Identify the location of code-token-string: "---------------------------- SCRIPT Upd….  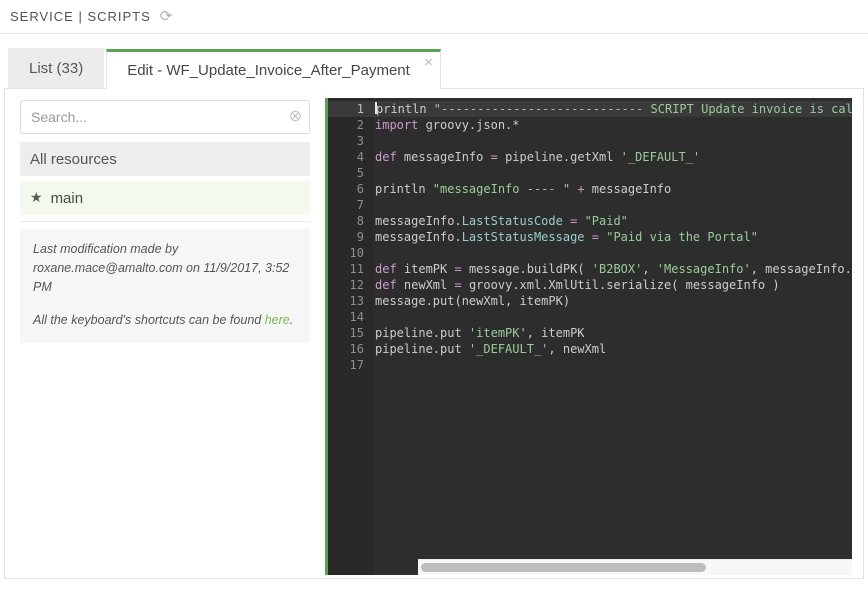
(642, 109).